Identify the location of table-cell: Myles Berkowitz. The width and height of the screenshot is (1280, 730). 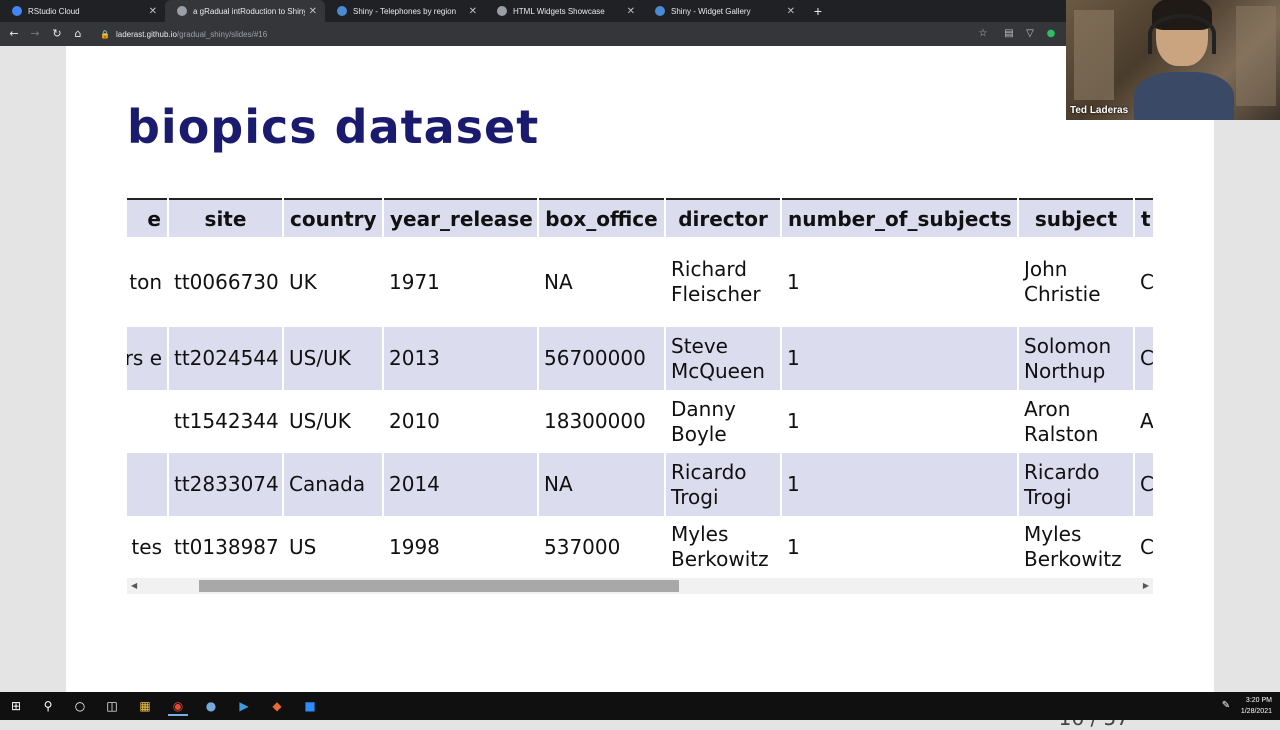
(722, 547).